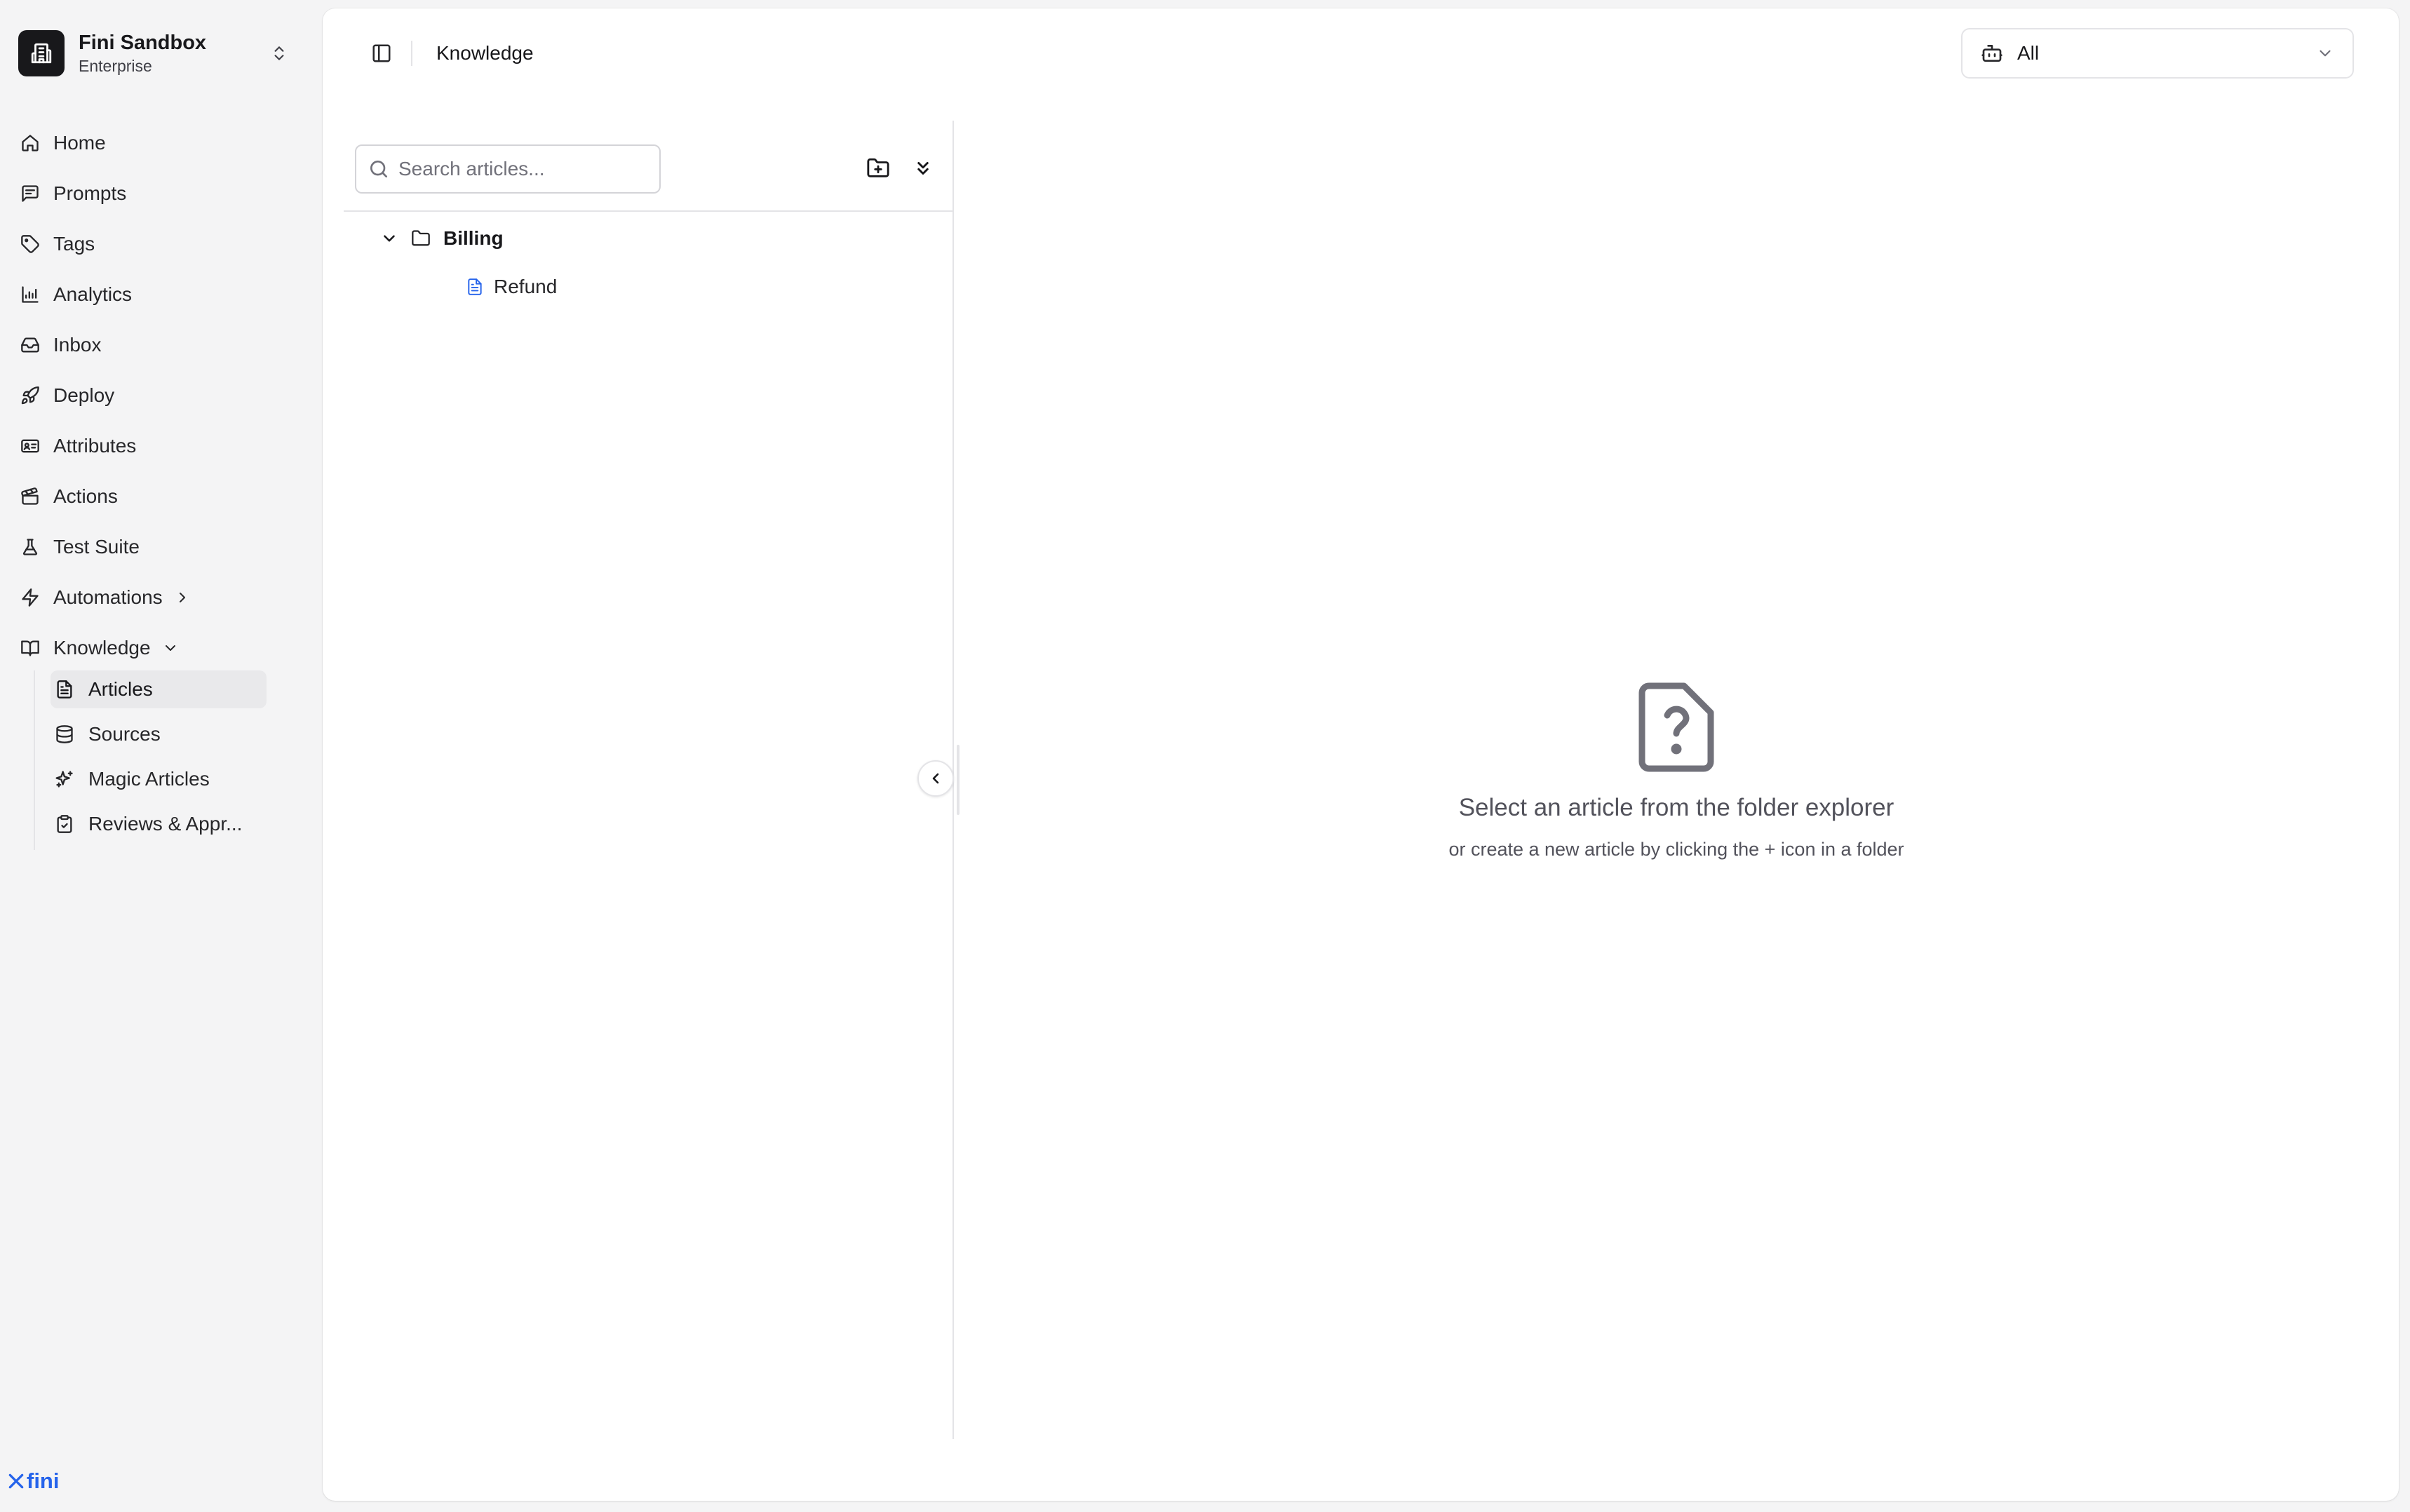 Image resolution: width=2410 pixels, height=1512 pixels. Describe the element at coordinates (121, 689) in the screenshot. I see `sidebar-item-label: Articles` at that location.